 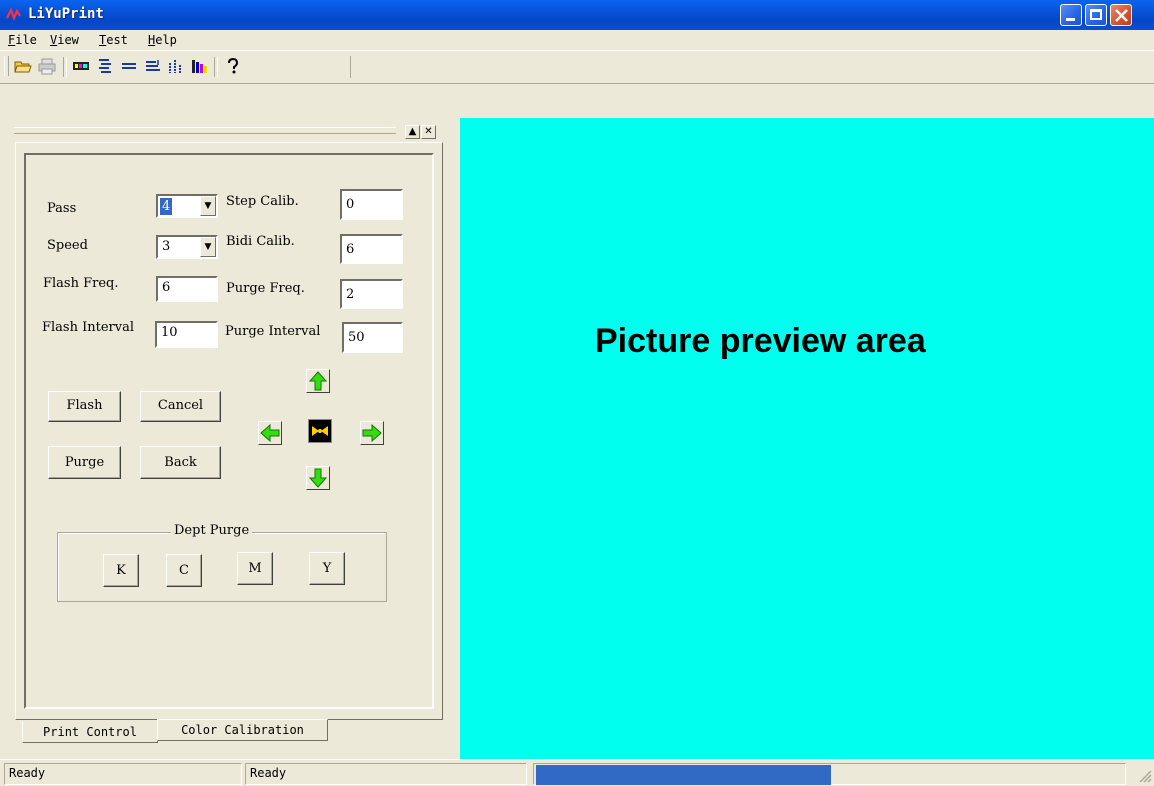 What do you see at coordinates (577, 40) in the screenshot?
I see `menu-bar: File View Test Help` at bounding box center [577, 40].